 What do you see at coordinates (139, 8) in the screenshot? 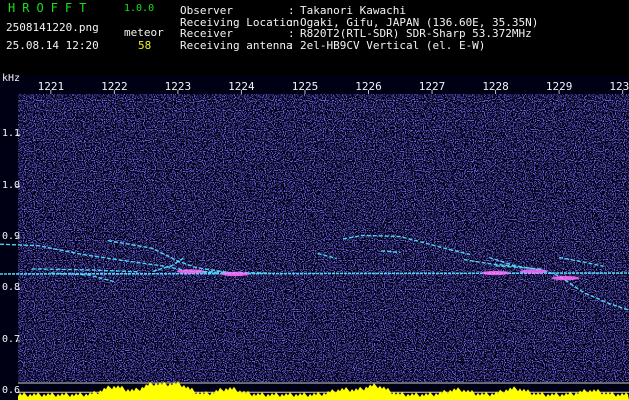
I see `app-version: 1.0.0` at bounding box center [139, 8].